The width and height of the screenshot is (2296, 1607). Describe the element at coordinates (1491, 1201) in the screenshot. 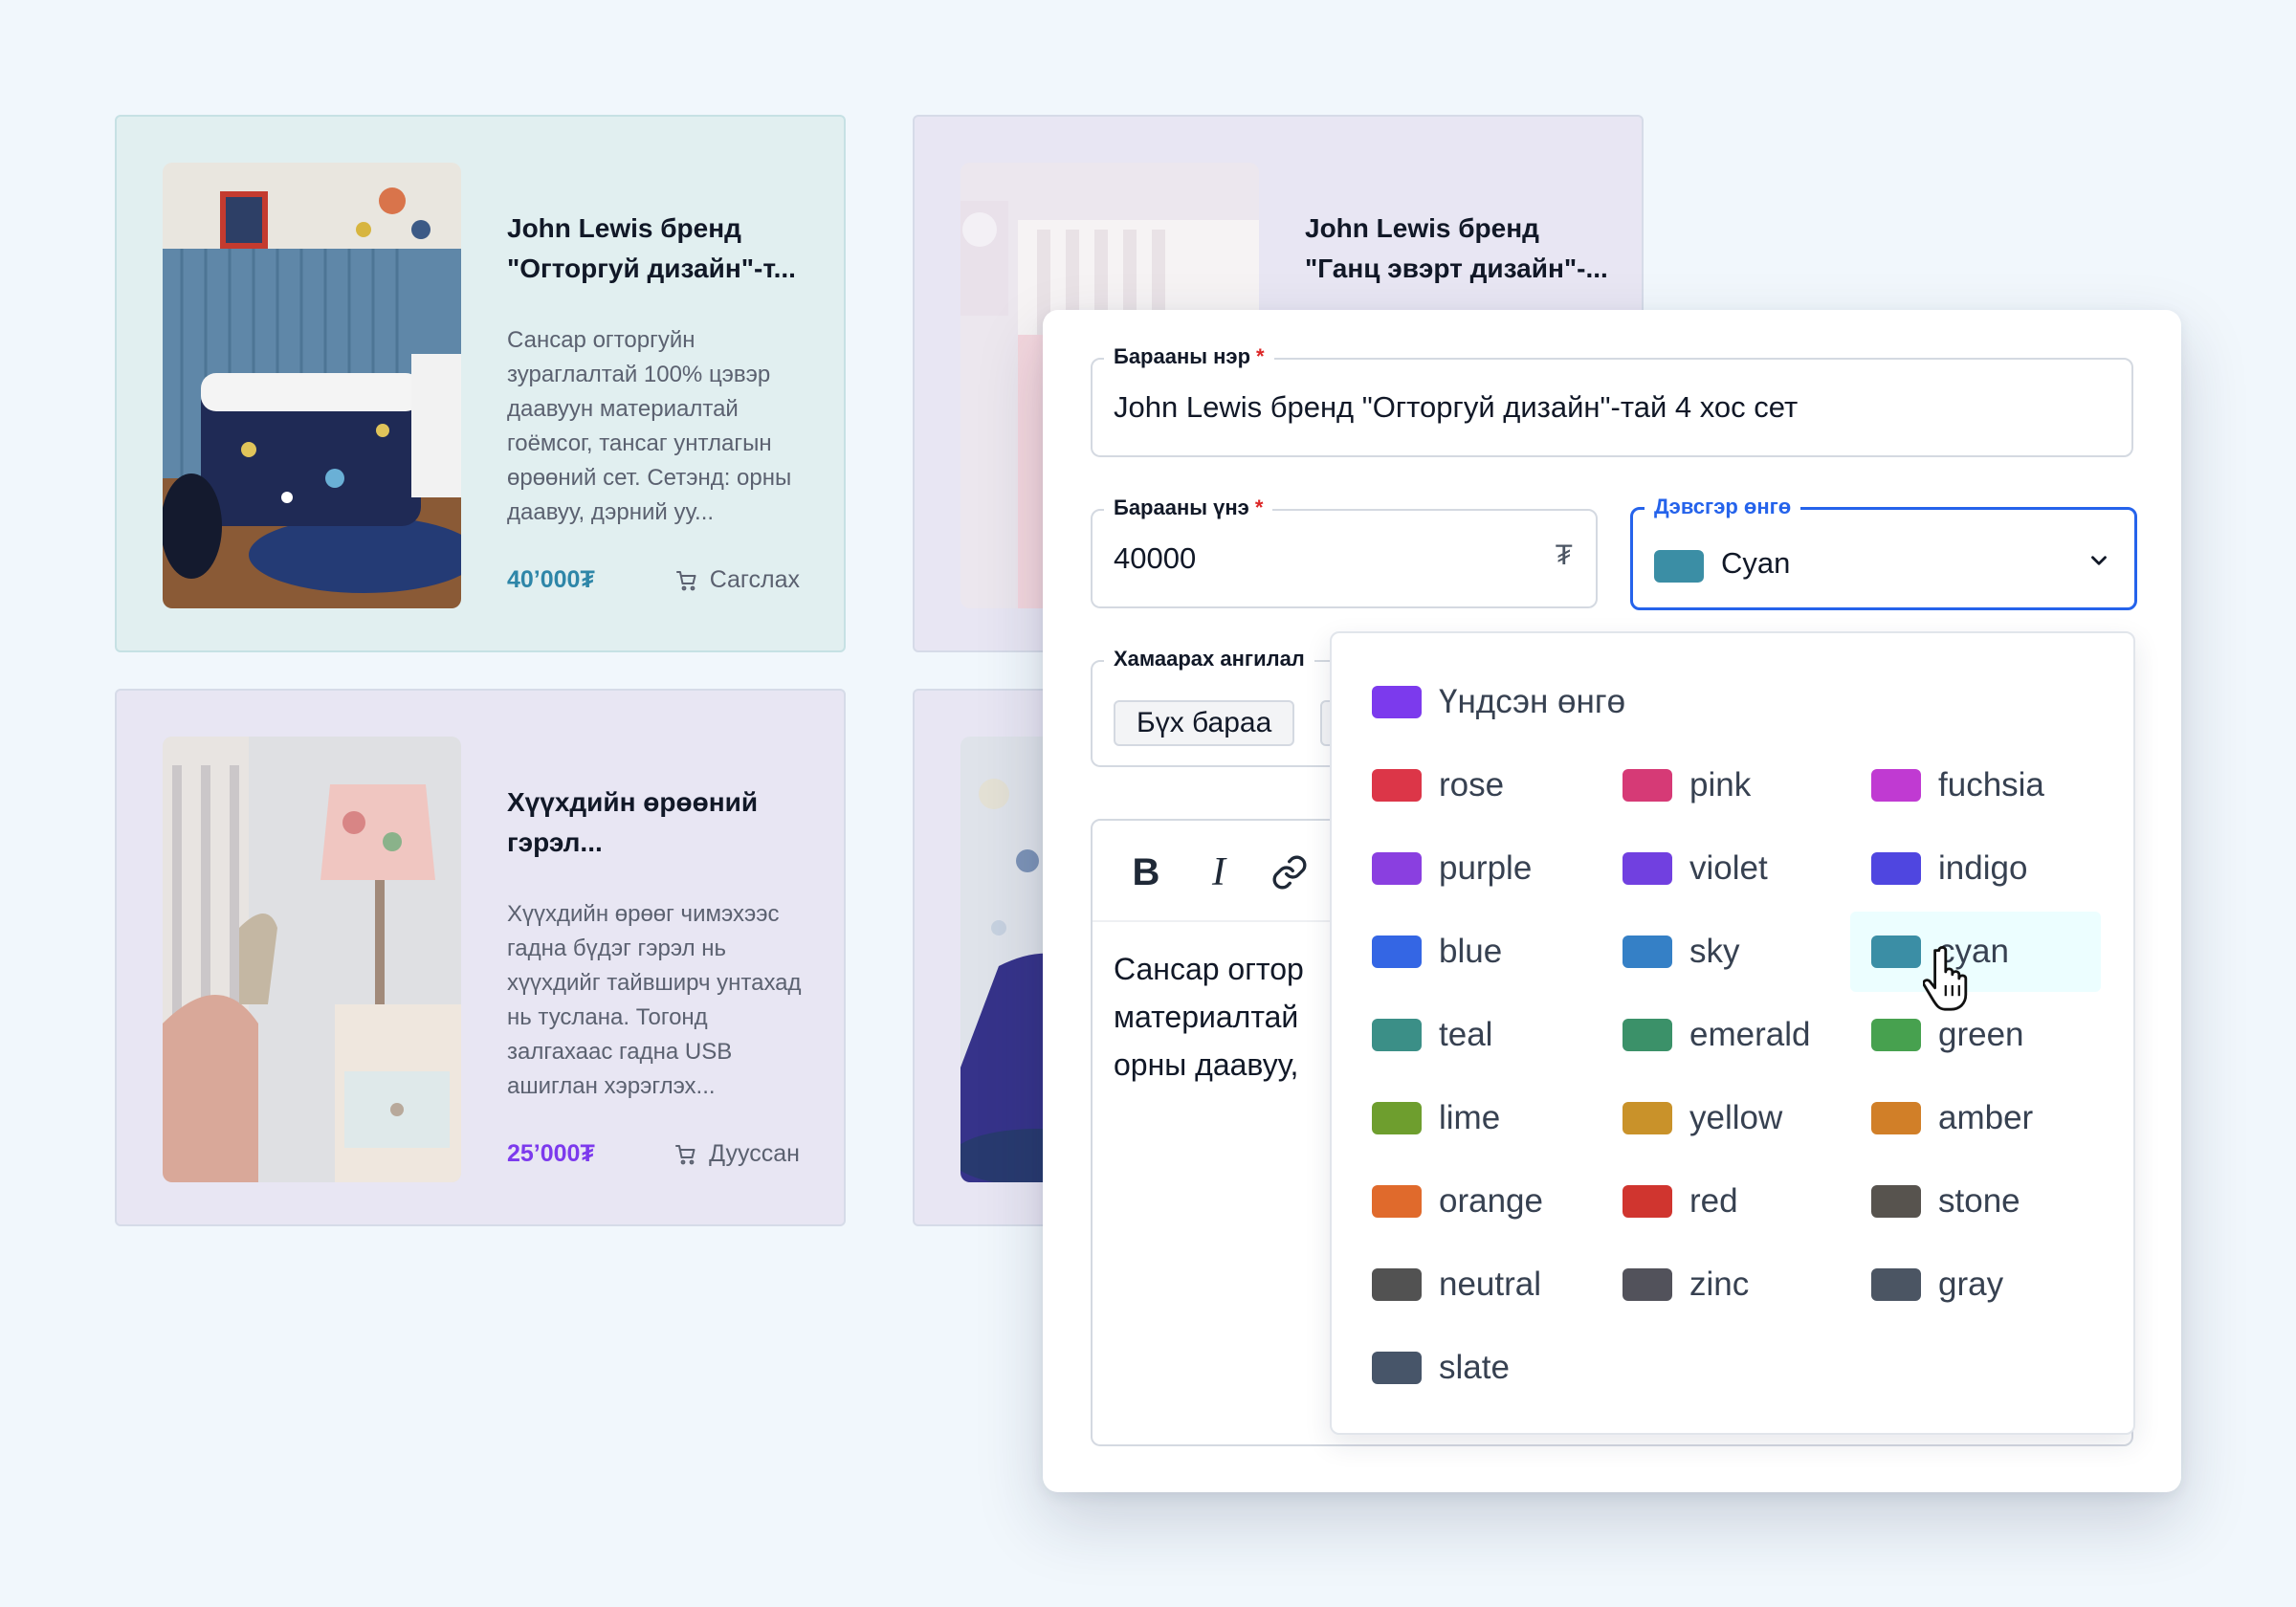

I see `color-option-label: orange` at that location.